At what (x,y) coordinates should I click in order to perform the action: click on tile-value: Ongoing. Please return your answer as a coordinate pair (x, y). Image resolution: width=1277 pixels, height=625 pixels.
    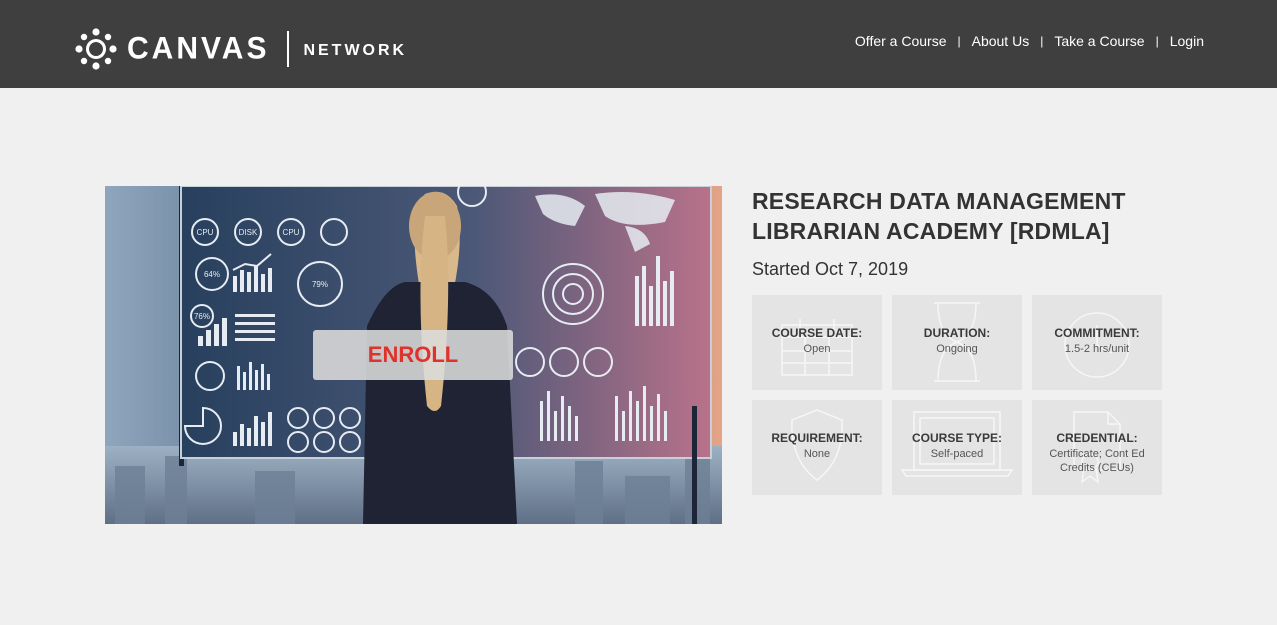
    Looking at the image, I should click on (957, 349).